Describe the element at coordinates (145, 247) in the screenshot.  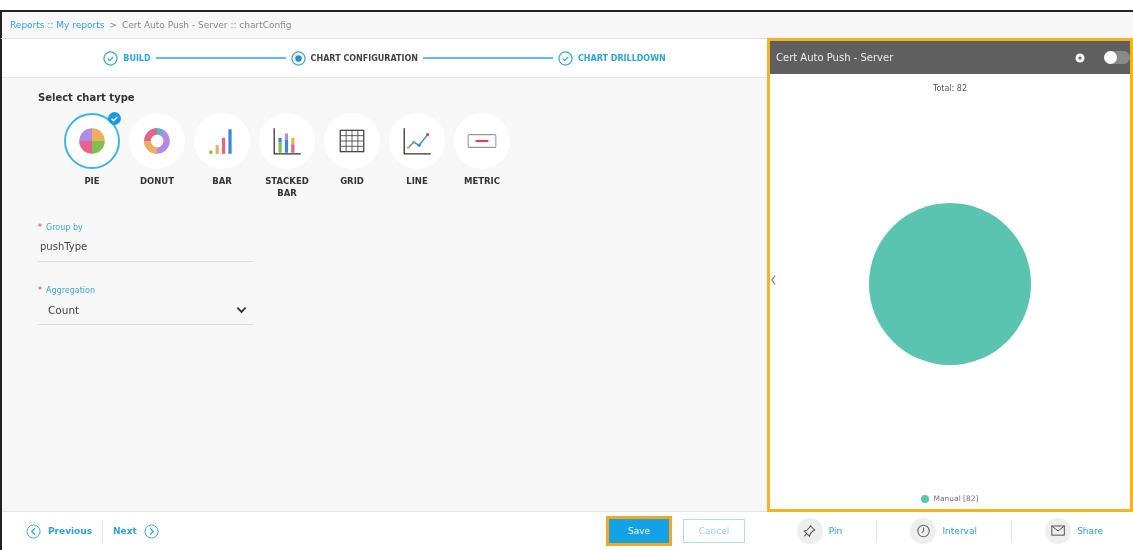
I see `input-field: pushType` at that location.